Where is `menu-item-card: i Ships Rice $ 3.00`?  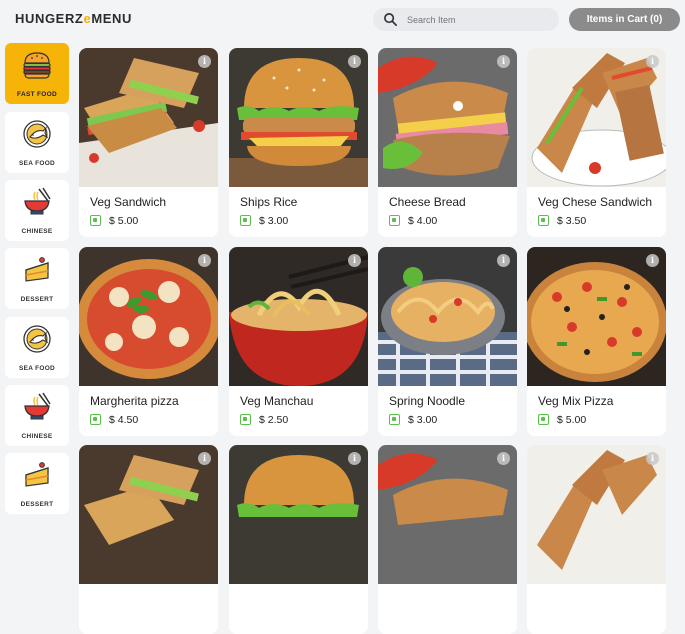 menu-item-card: i Ships Rice $ 3.00 is located at coordinates (298, 142).